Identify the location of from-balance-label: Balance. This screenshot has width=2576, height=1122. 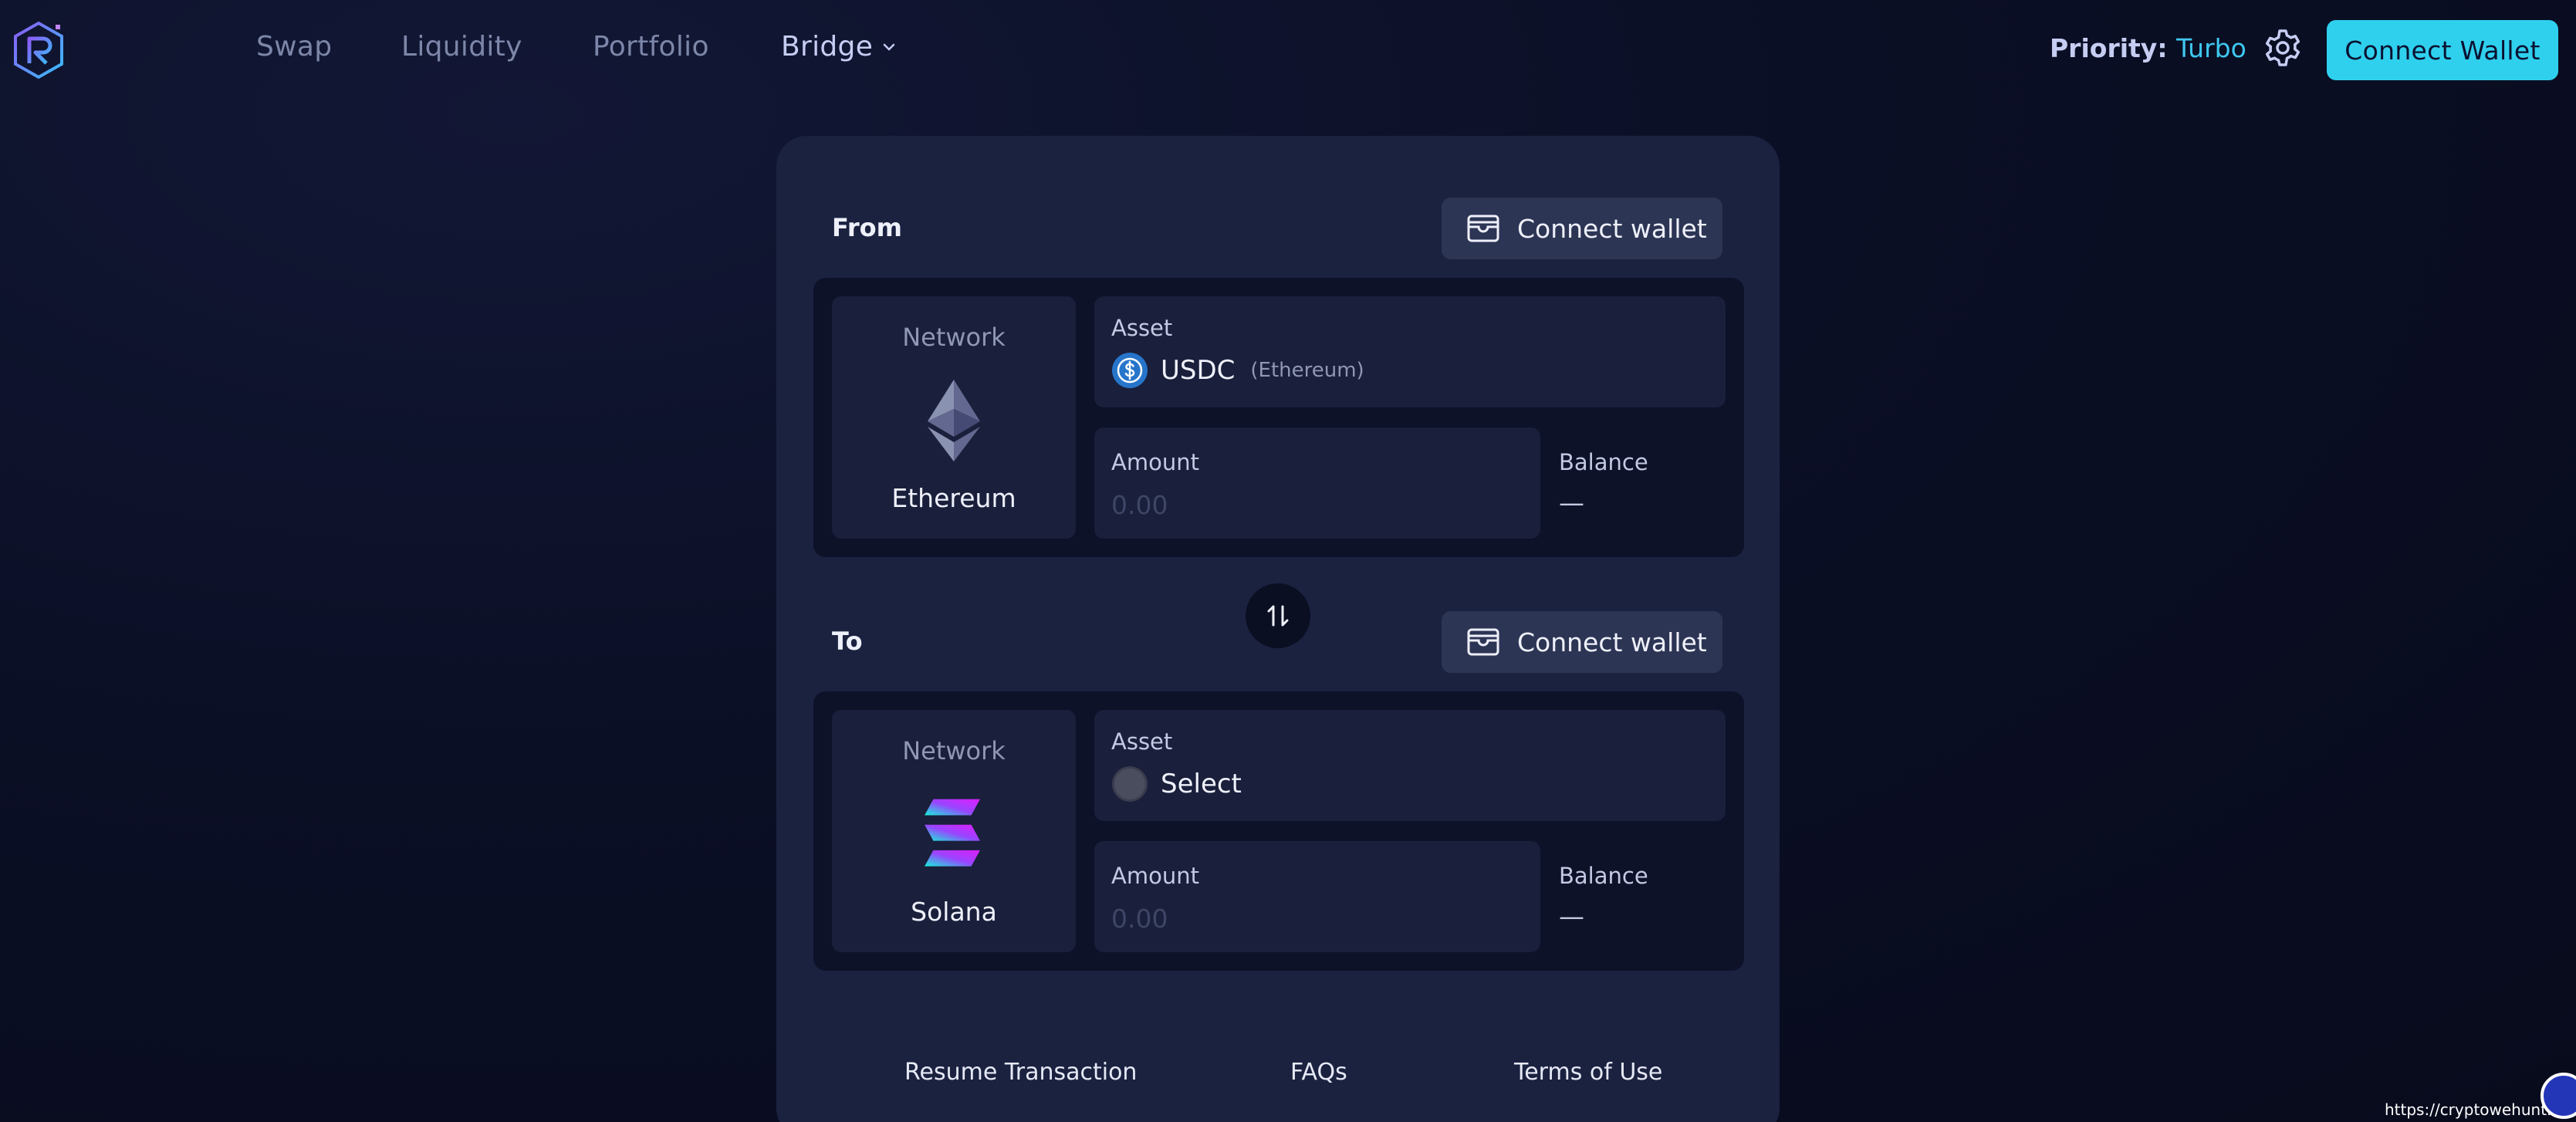
(1604, 462).